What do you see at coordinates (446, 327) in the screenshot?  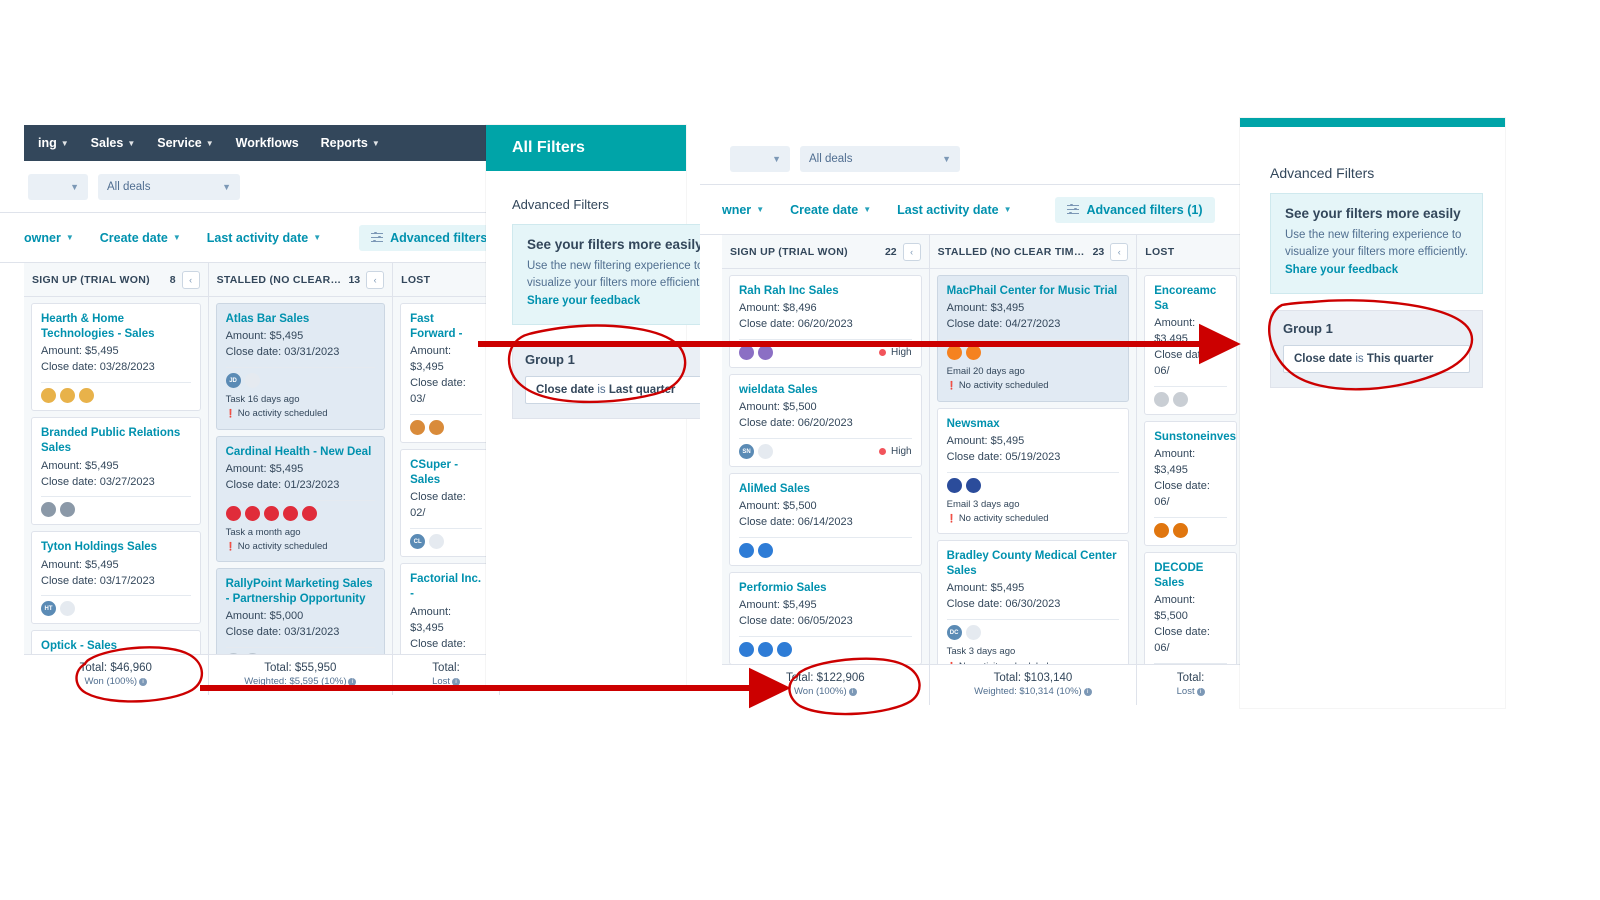 I see `deal-card-title: Fast Forward -` at bounding box center [446, 327].